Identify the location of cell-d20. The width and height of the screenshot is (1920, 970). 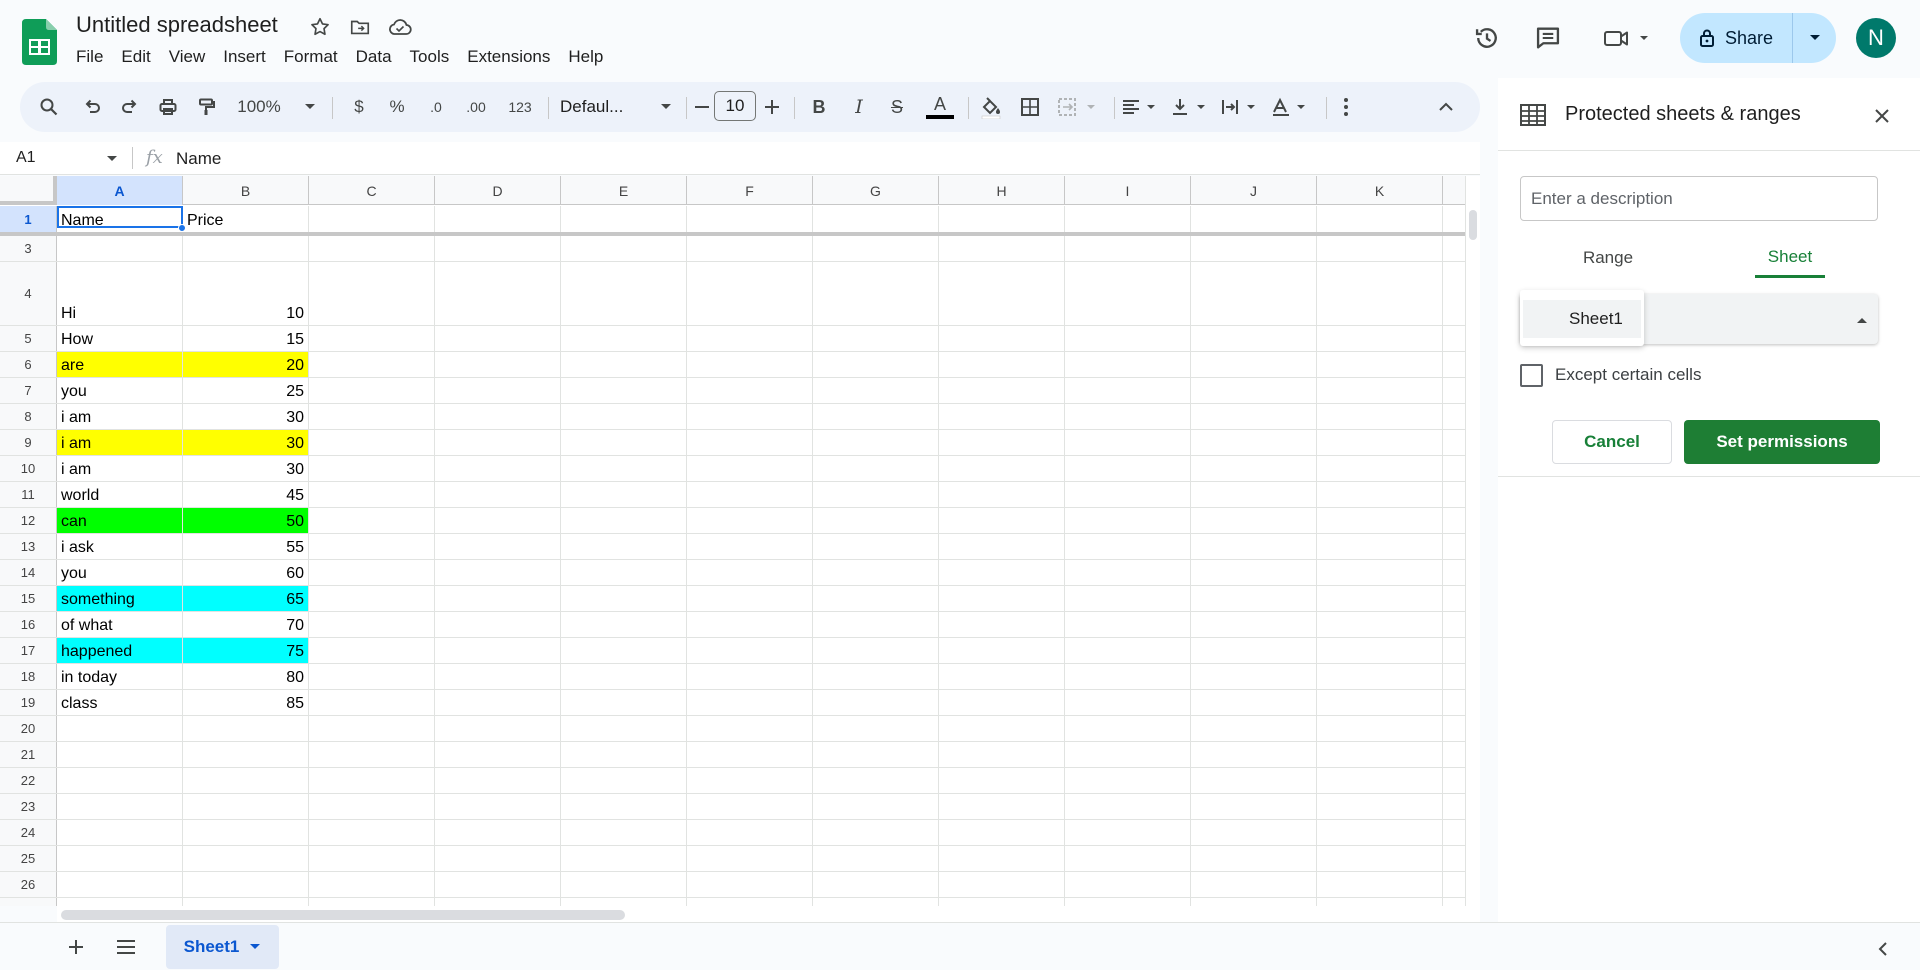
(498, 728).